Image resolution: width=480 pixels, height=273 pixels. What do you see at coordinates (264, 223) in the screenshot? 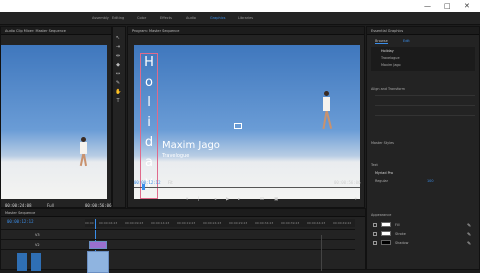
I see `ruler-tick-label: 00:00:34:23` at bounding box center [264, 223].